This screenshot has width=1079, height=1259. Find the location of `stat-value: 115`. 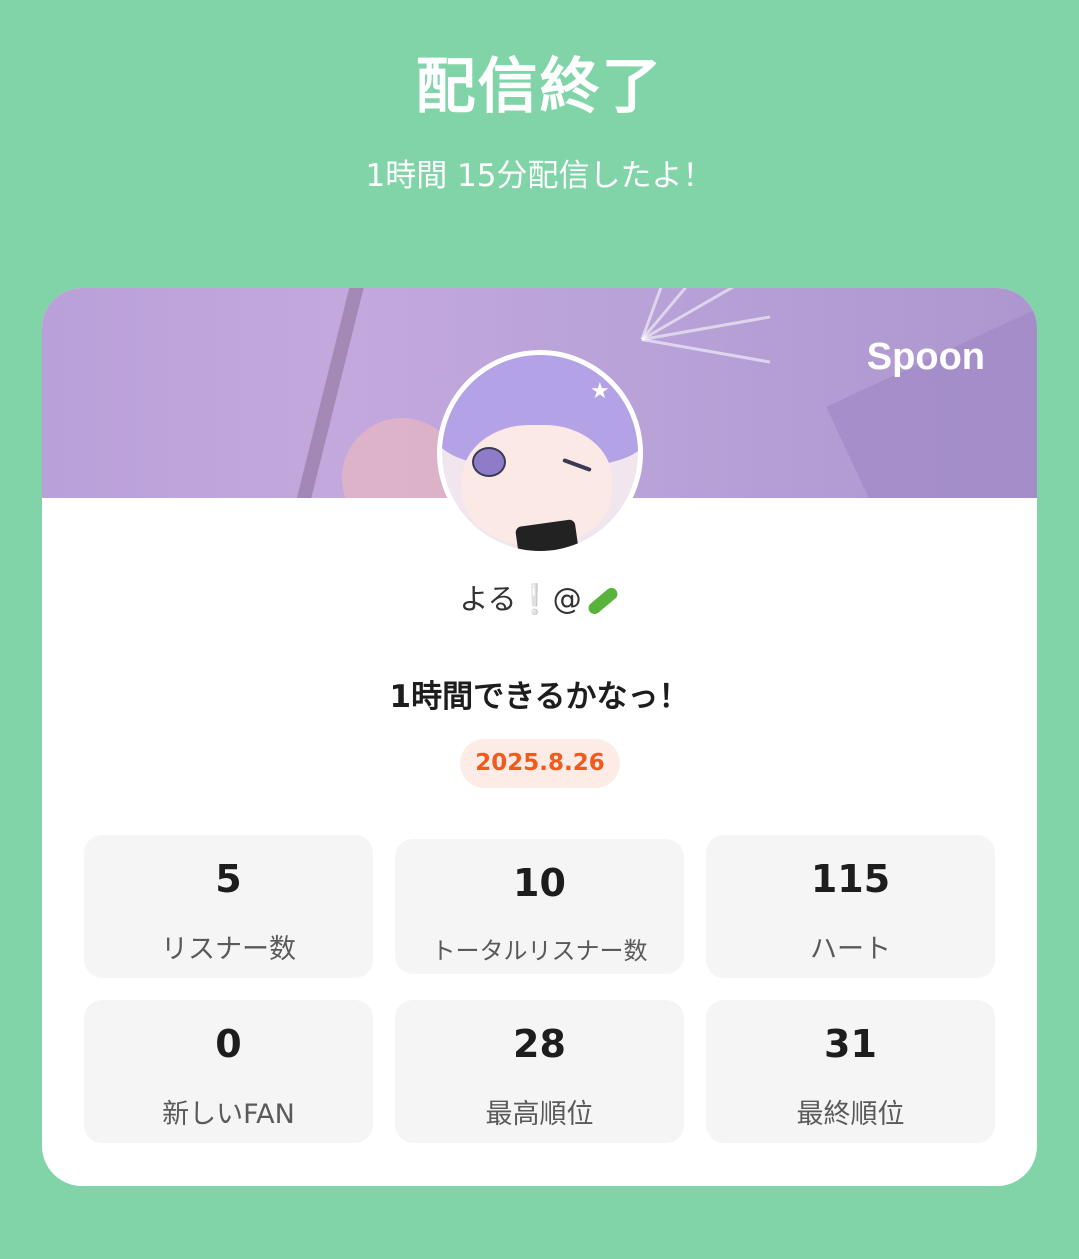

stat-value: 115 is located at coordinates (850, 879).